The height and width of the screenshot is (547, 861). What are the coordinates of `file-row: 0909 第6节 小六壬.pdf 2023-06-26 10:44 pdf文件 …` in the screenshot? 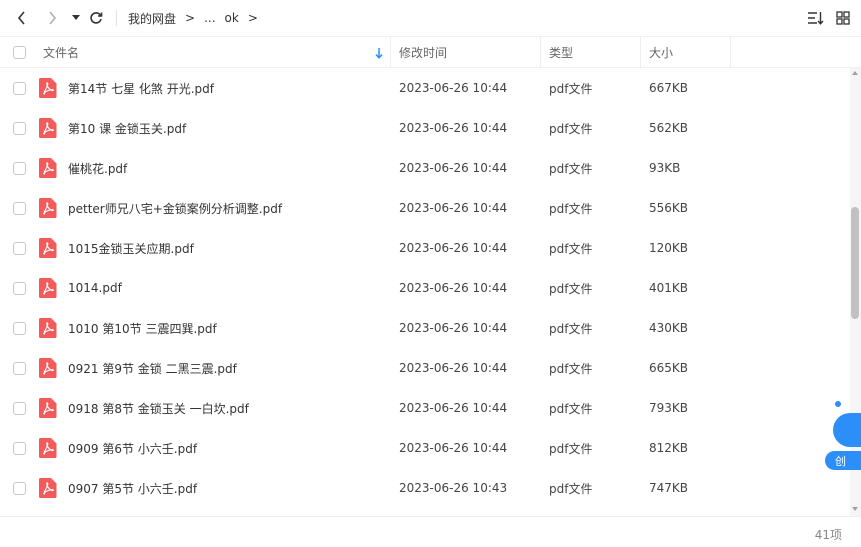 It's located at (425, 448).